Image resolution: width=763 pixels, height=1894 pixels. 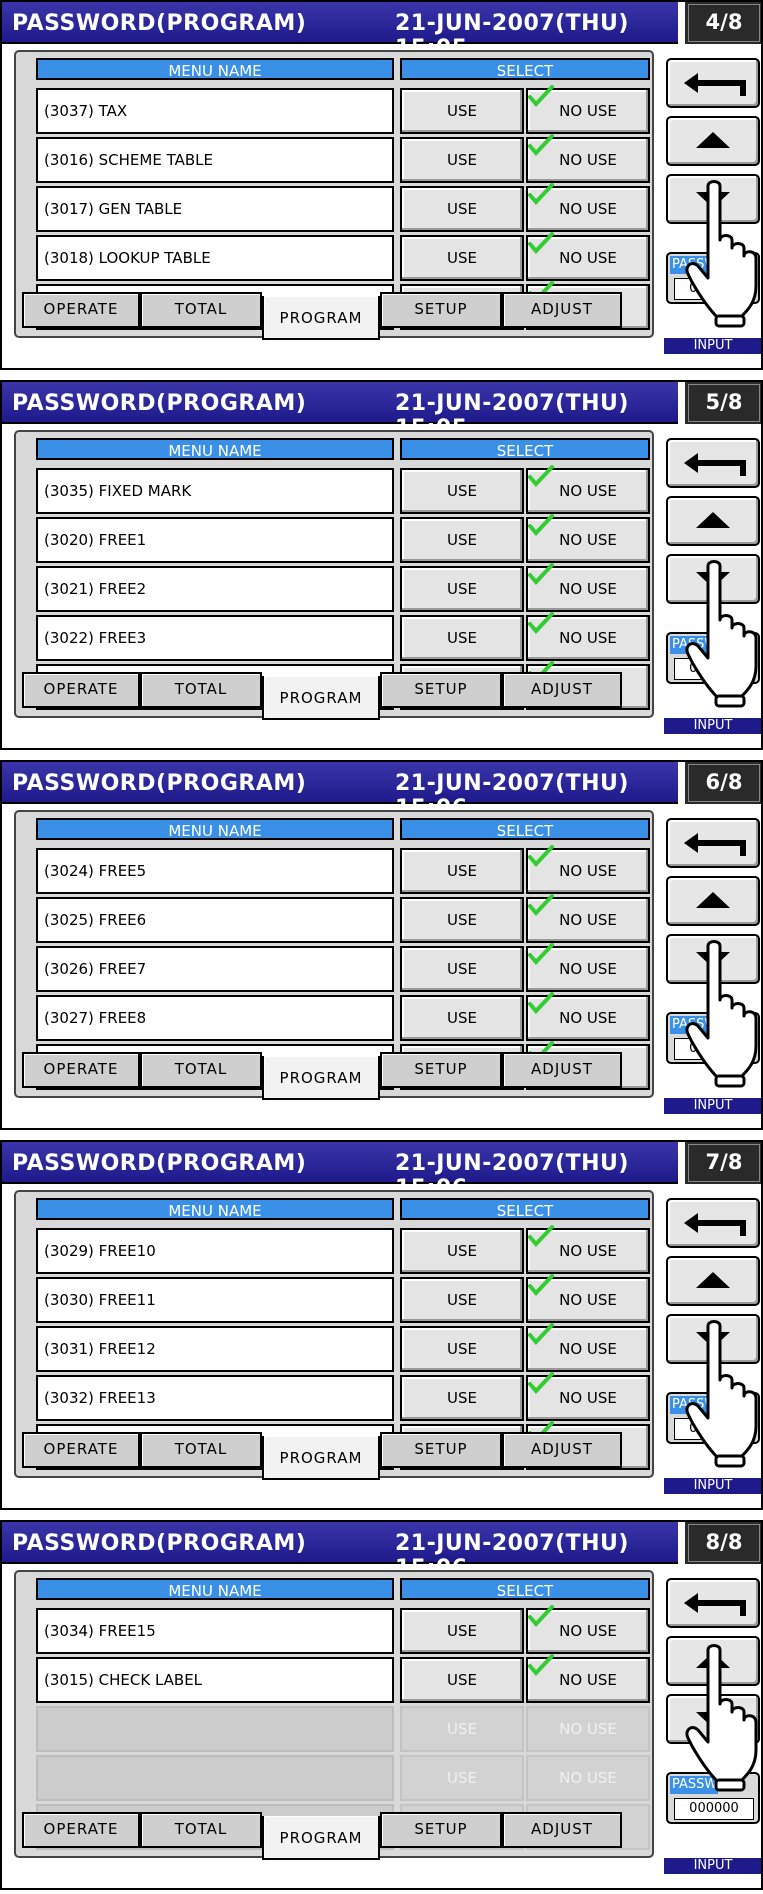 I want to click on password-value: 000000, so click(x=714, y=1809).